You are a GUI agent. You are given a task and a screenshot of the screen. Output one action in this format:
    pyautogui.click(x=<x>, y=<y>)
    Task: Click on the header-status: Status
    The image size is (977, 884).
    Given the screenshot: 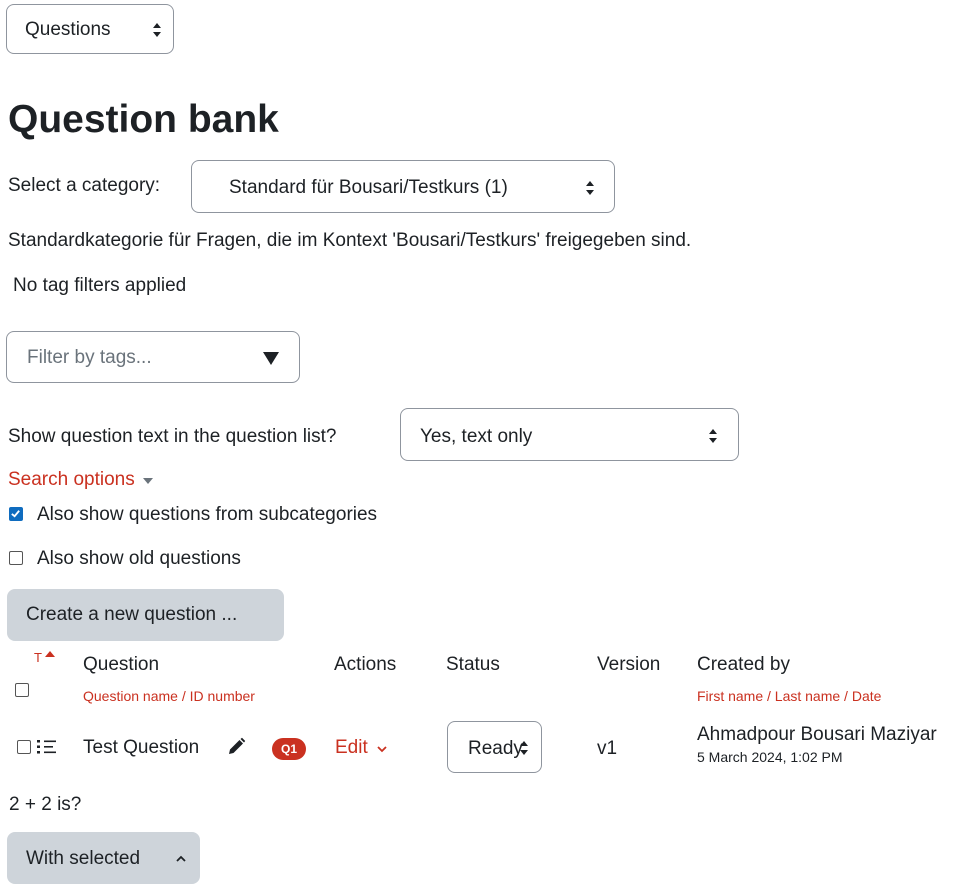 What is the action you would take?
    pyautogui.click(x=473, y=664)
    